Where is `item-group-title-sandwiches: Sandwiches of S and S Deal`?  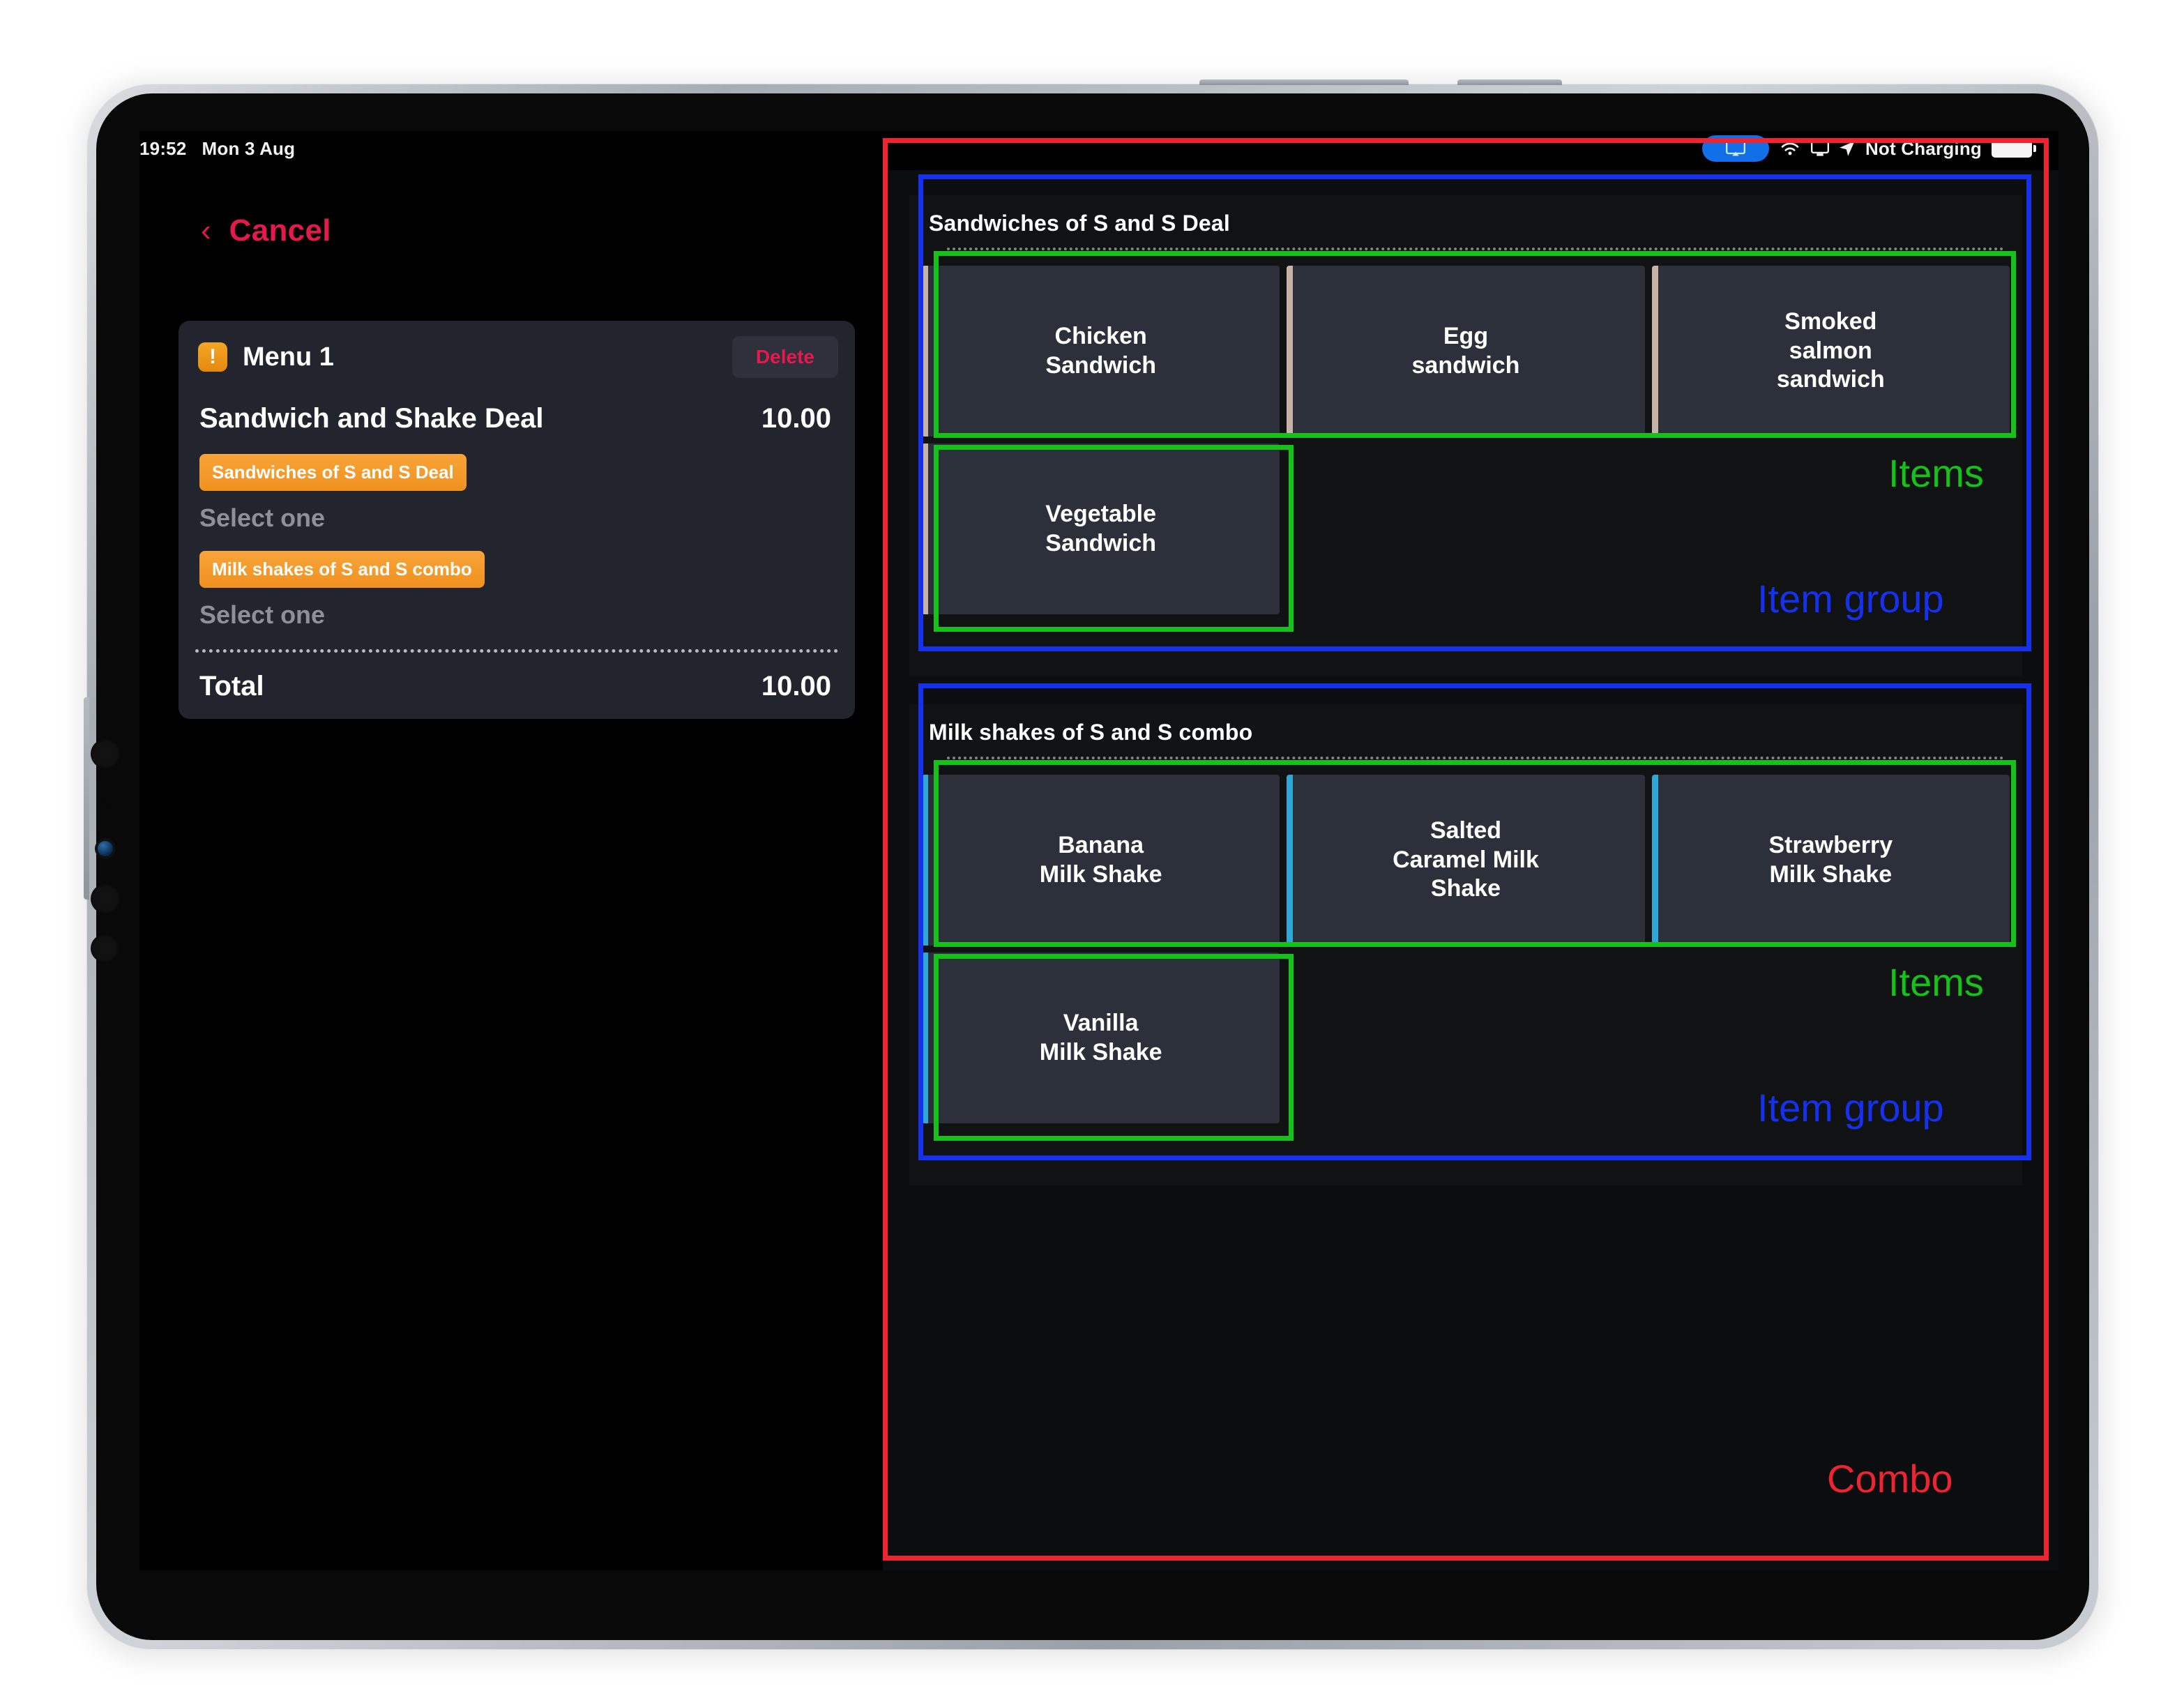
item-group-title-sandwiches: Sandwiches of S and S Deal is located at coordinates (1079, 223).